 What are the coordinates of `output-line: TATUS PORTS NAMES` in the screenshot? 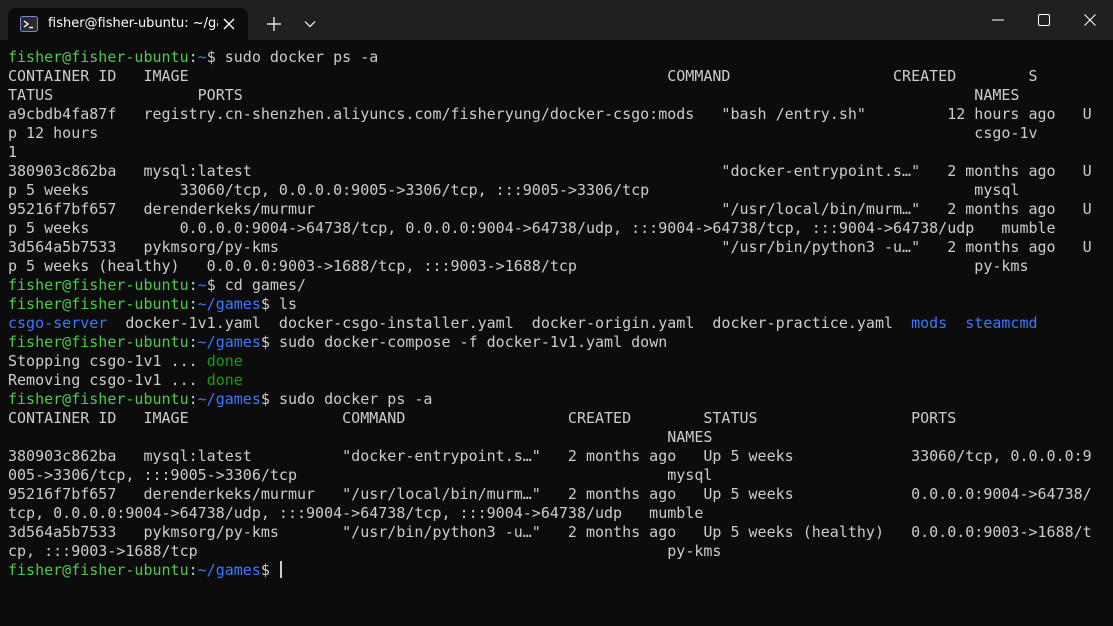 It's located at (514, 95).